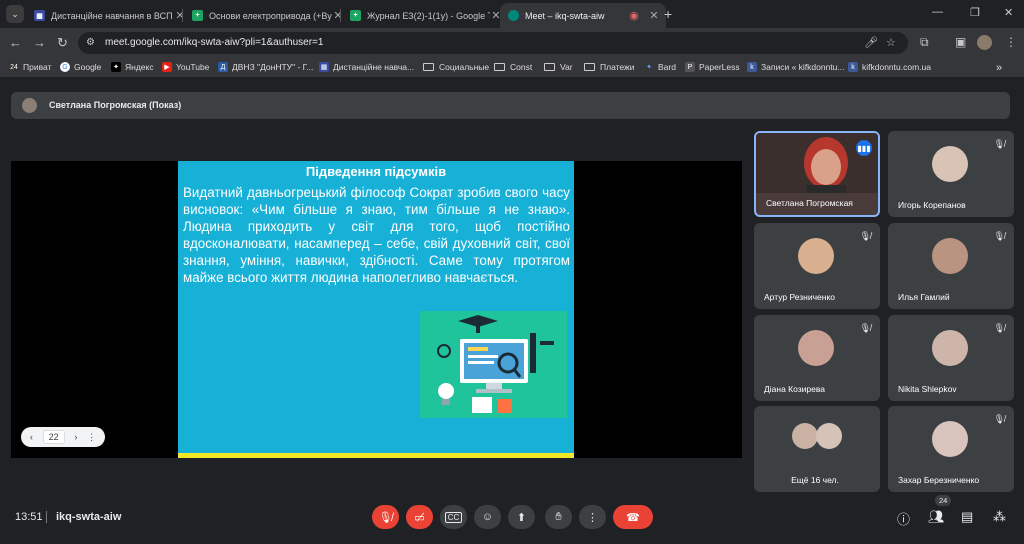 Image resolution: width=1024 pixels, height=544 pixels. What do you see at coordinates (167, 67) in the screenshot?
I see `youtube-icon: ▶` at bounding box center [167, 67].